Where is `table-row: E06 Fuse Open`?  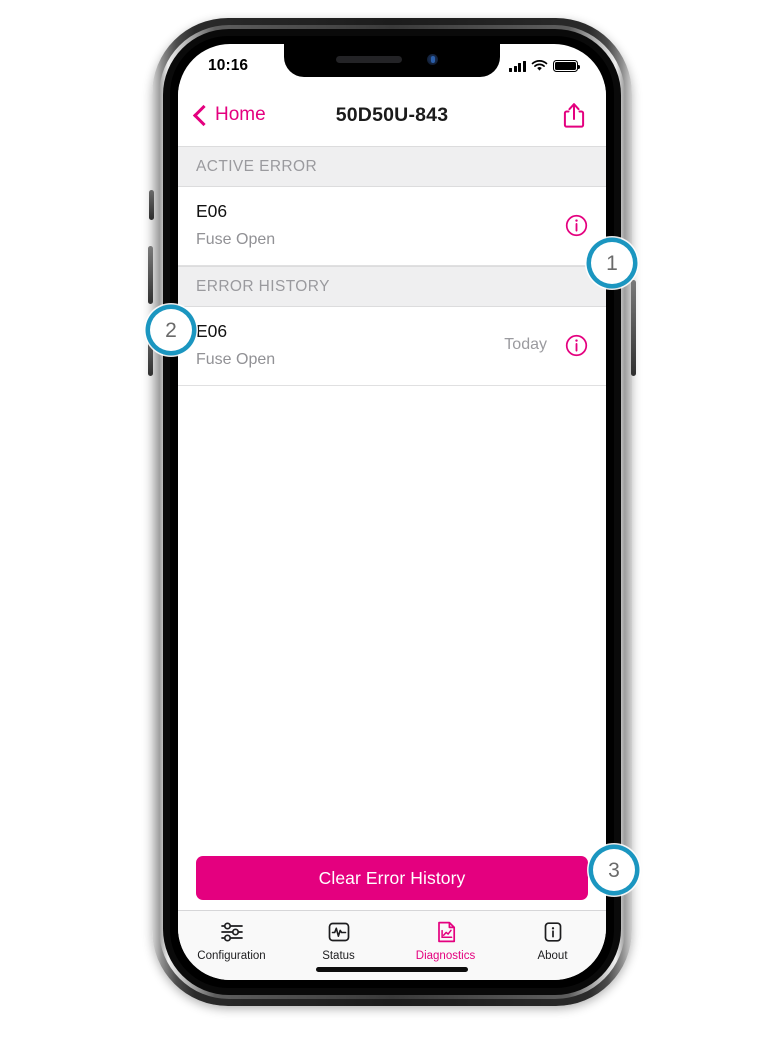 table-row: E06 Fuse Open is located at coordinates (392, 226).